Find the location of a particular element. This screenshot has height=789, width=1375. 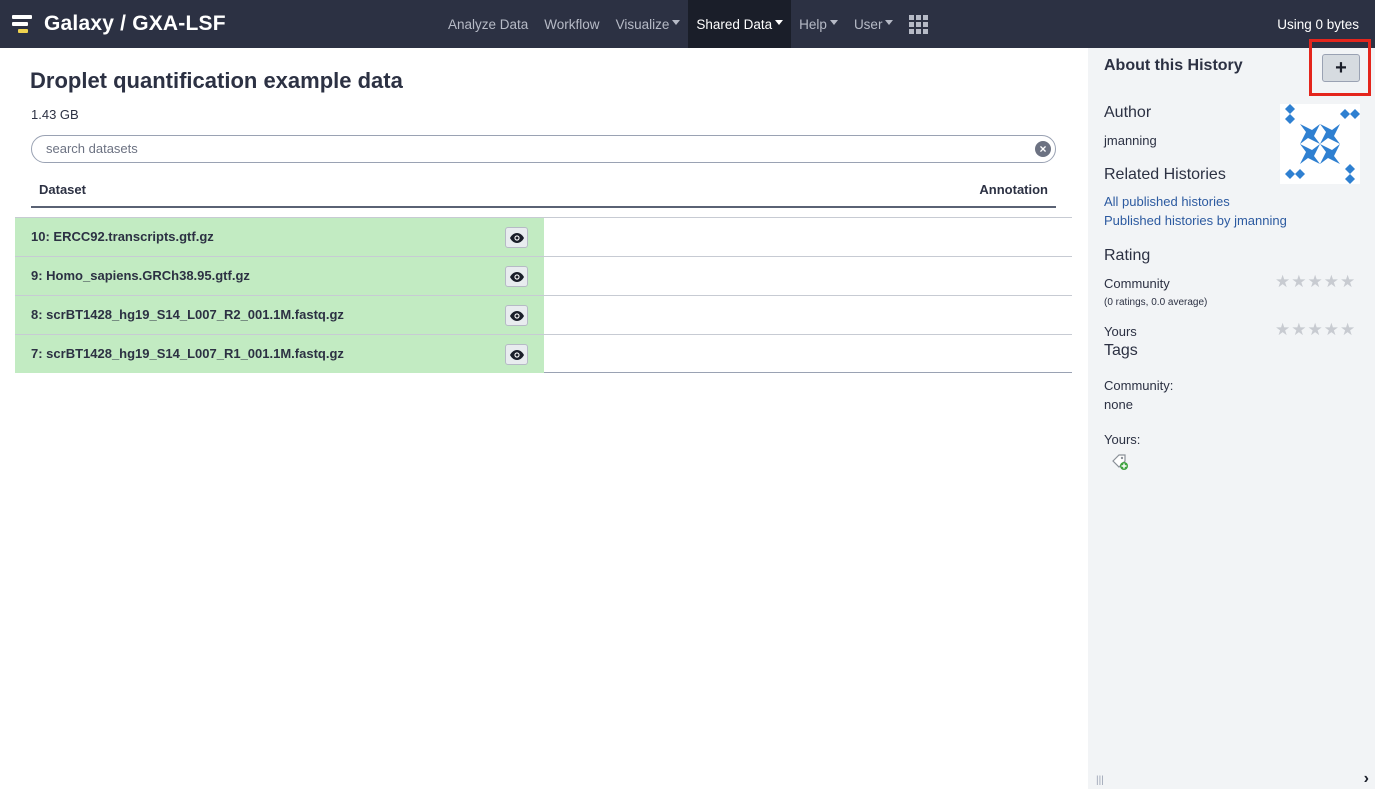

community-rating-stars: ★ ★ ★ ★ ★ is located at coordinates (1315, 282).